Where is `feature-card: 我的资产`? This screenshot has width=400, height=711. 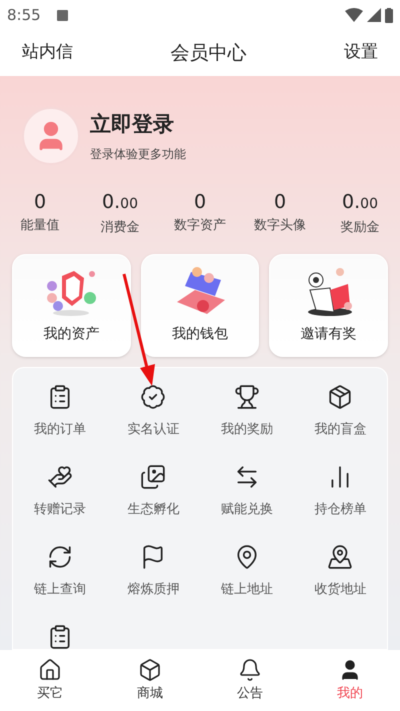 feature-card: 我的资产 is located at coordinates (71, 305).